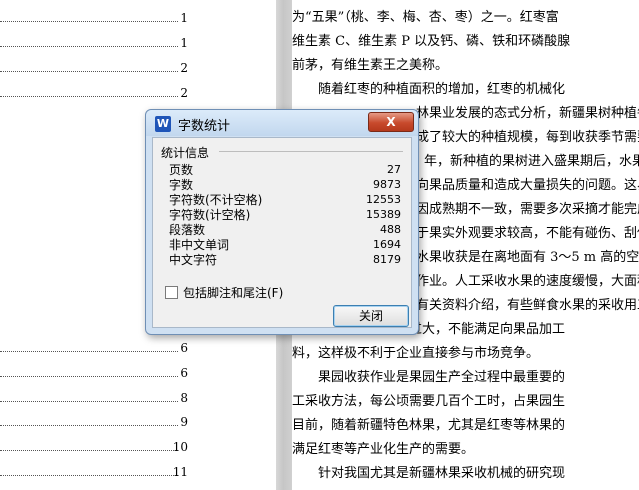 This screenshot has height=490, width=639. What do you see at coordinates (199, 245) in the screenshot?
I see `stat-label-non-chinese-words: 非中文单词` at bounding box center [199, 245].